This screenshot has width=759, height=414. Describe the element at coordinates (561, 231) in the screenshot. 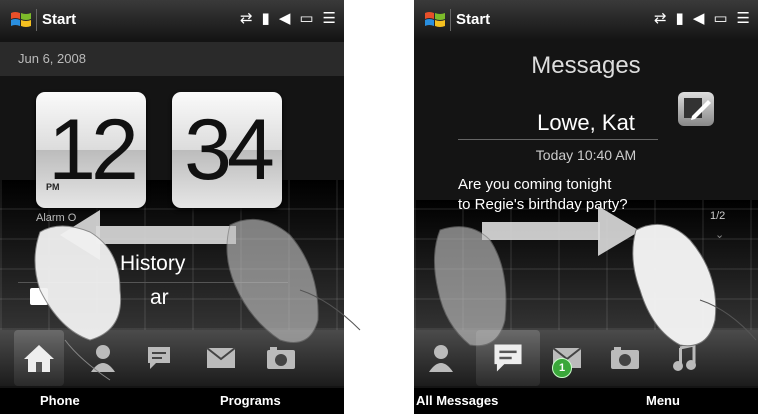

I see `right-arrow-icon` at that location.